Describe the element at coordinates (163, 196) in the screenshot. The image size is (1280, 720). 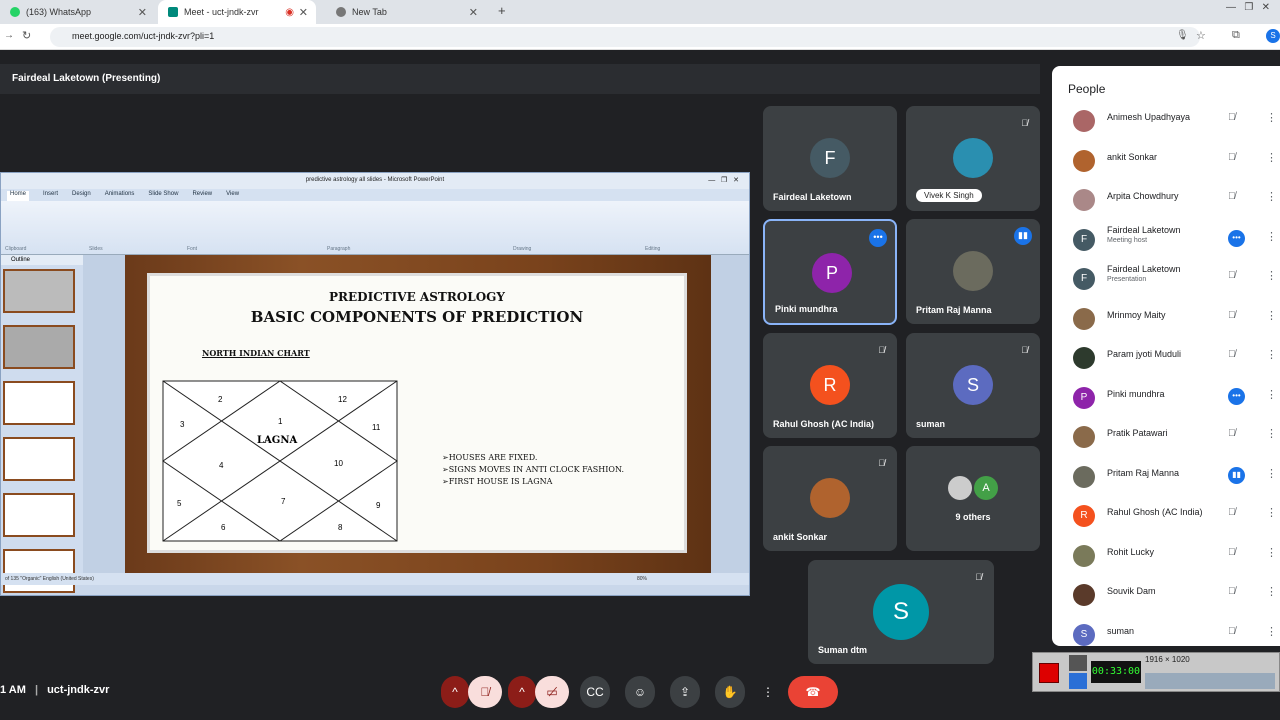
I see `ribbon-tab-slideshow: Slide Show` at that location.